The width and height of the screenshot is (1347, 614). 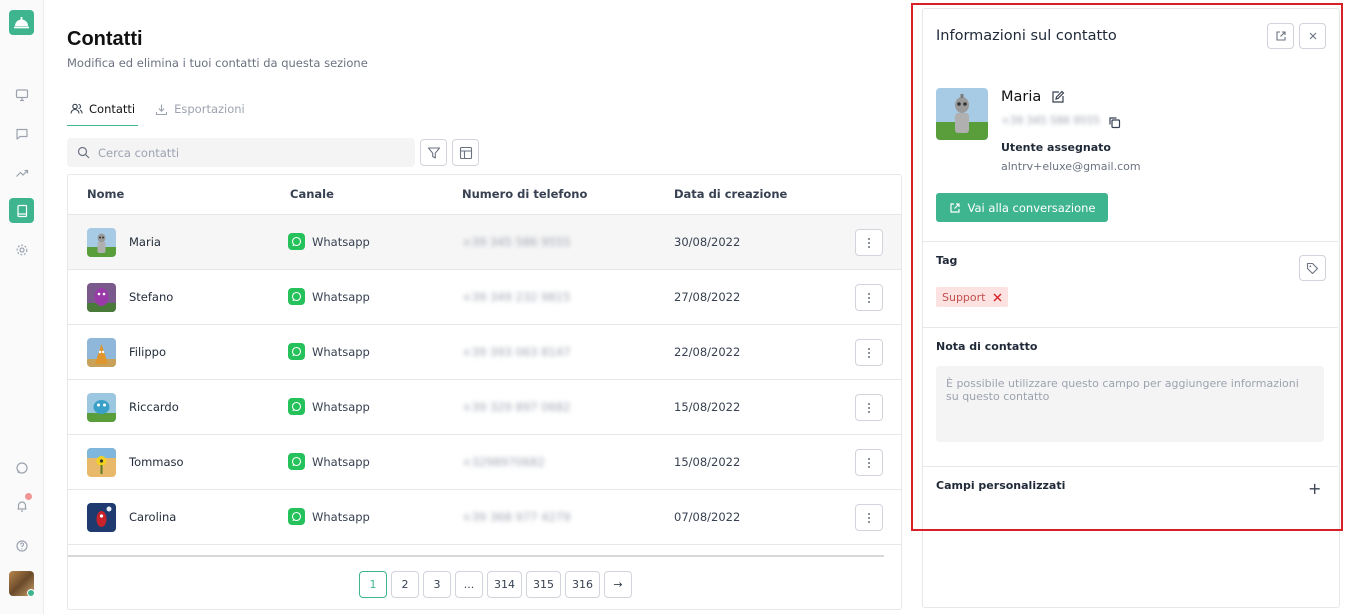 I want to click on monitor-icon, so click(x=21, y=94).